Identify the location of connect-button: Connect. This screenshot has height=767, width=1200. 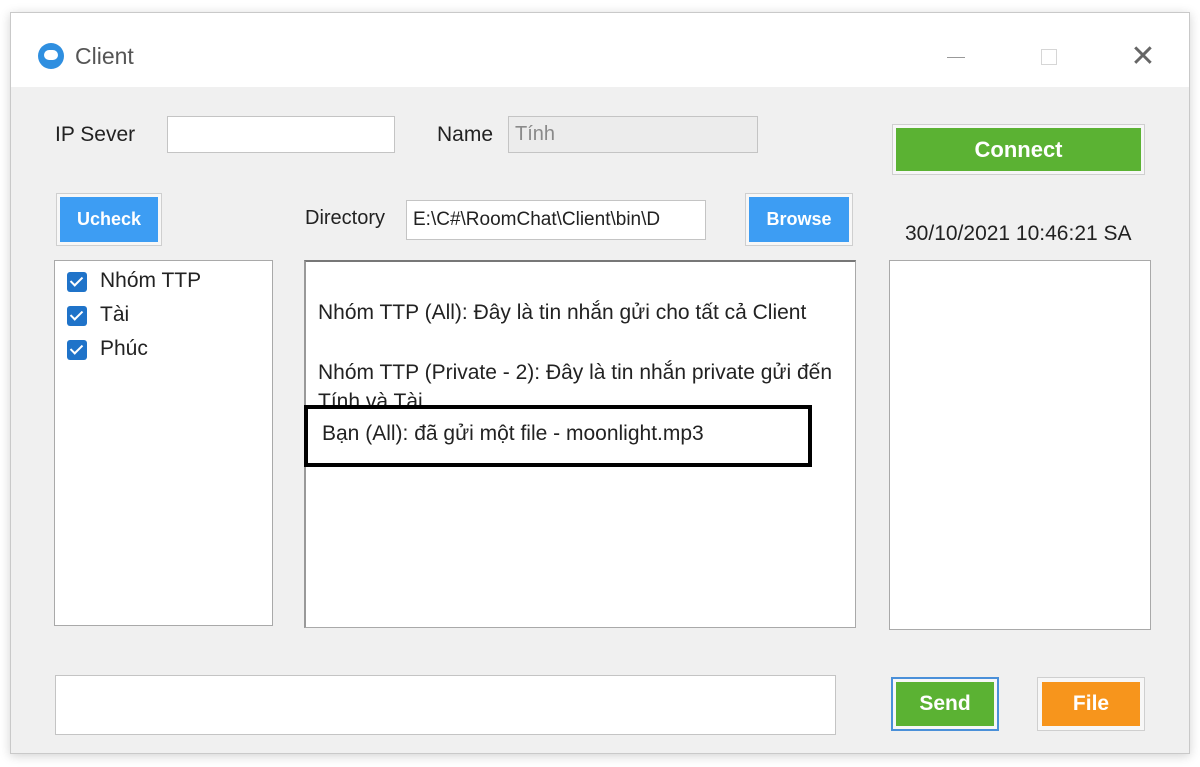
(1018, 149).